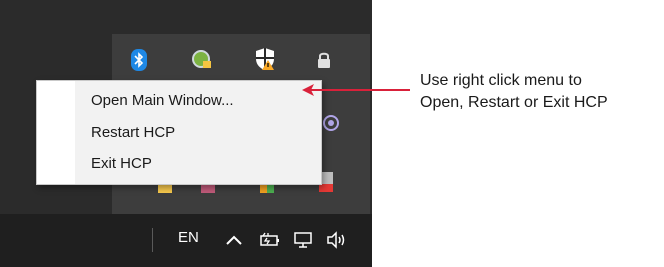 The image size is (664, 267). I want to click on security-shield-icon, so click(265, 59).